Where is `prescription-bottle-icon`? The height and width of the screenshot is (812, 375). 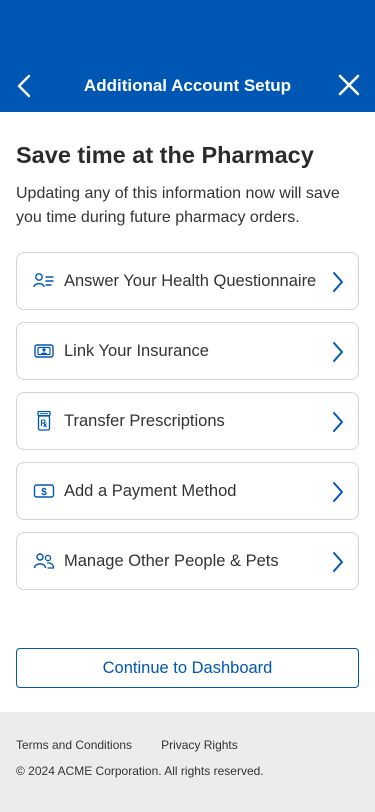 prescription-bottle-icon is located at coordinates (44, 421).